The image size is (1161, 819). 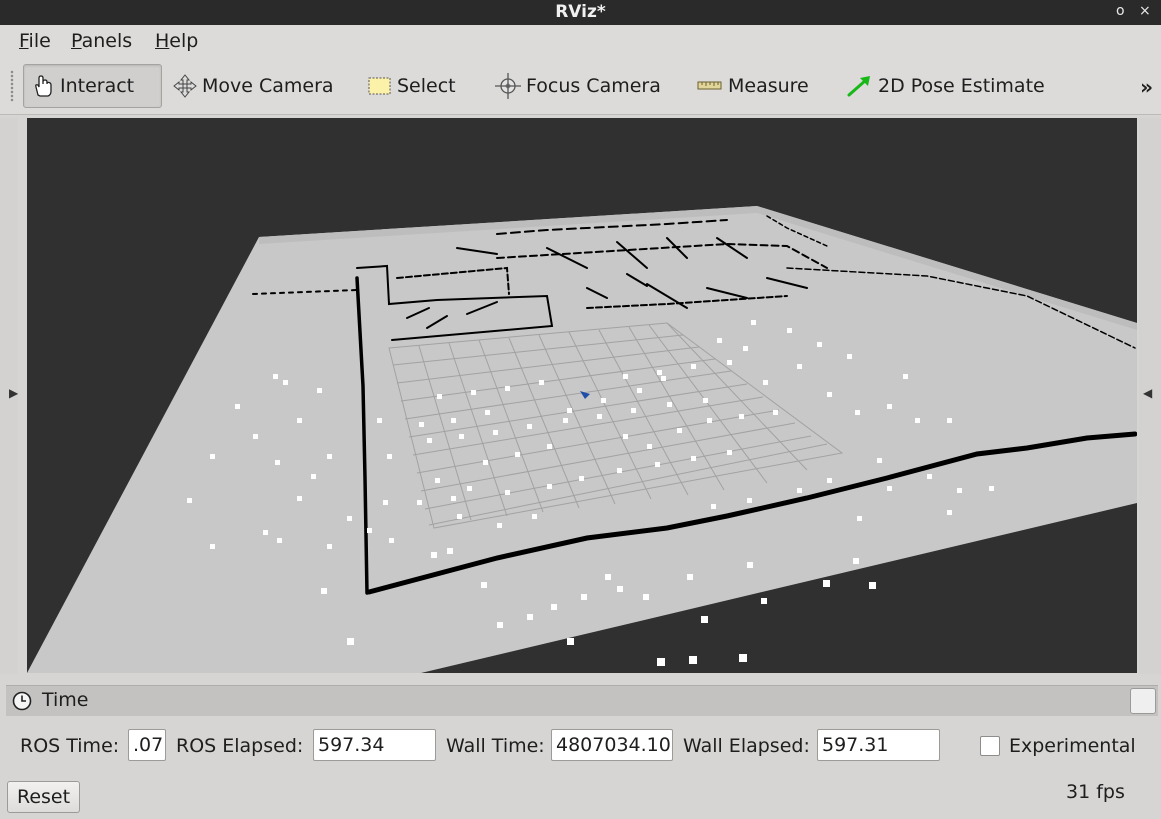 What do you see at coordinates (240, 746) in the screenshot?
I see `ros-elapsed-label: ROS Elapsed:` at bounding box center [240, 746].